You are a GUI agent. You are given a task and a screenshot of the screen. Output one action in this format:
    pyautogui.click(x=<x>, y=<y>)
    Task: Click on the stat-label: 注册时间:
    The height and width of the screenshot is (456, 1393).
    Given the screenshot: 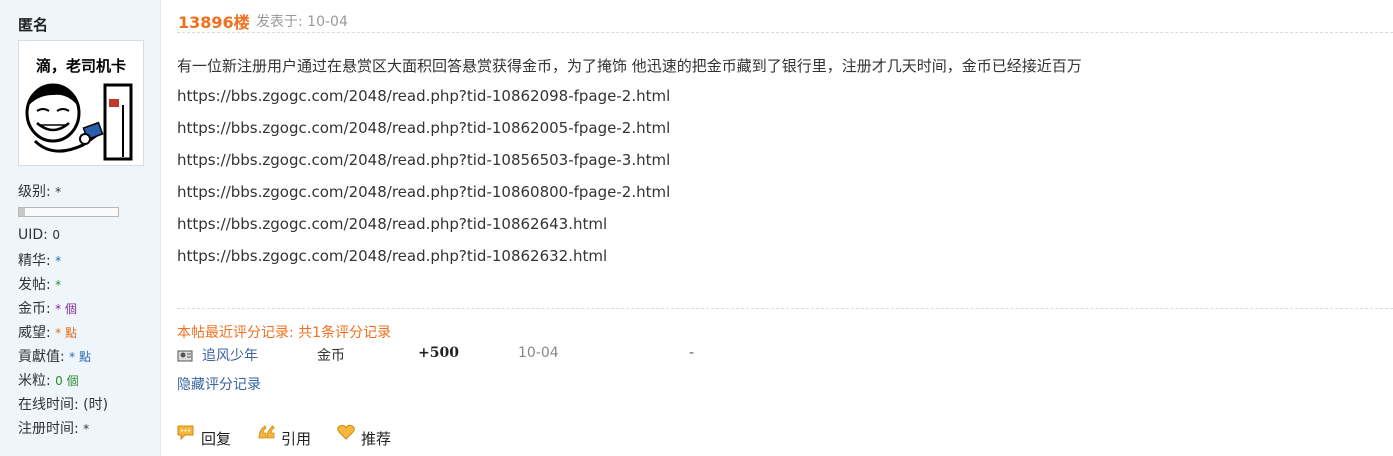 What is the action you would take?
    pyautogui.click(x=51, y=429)
    